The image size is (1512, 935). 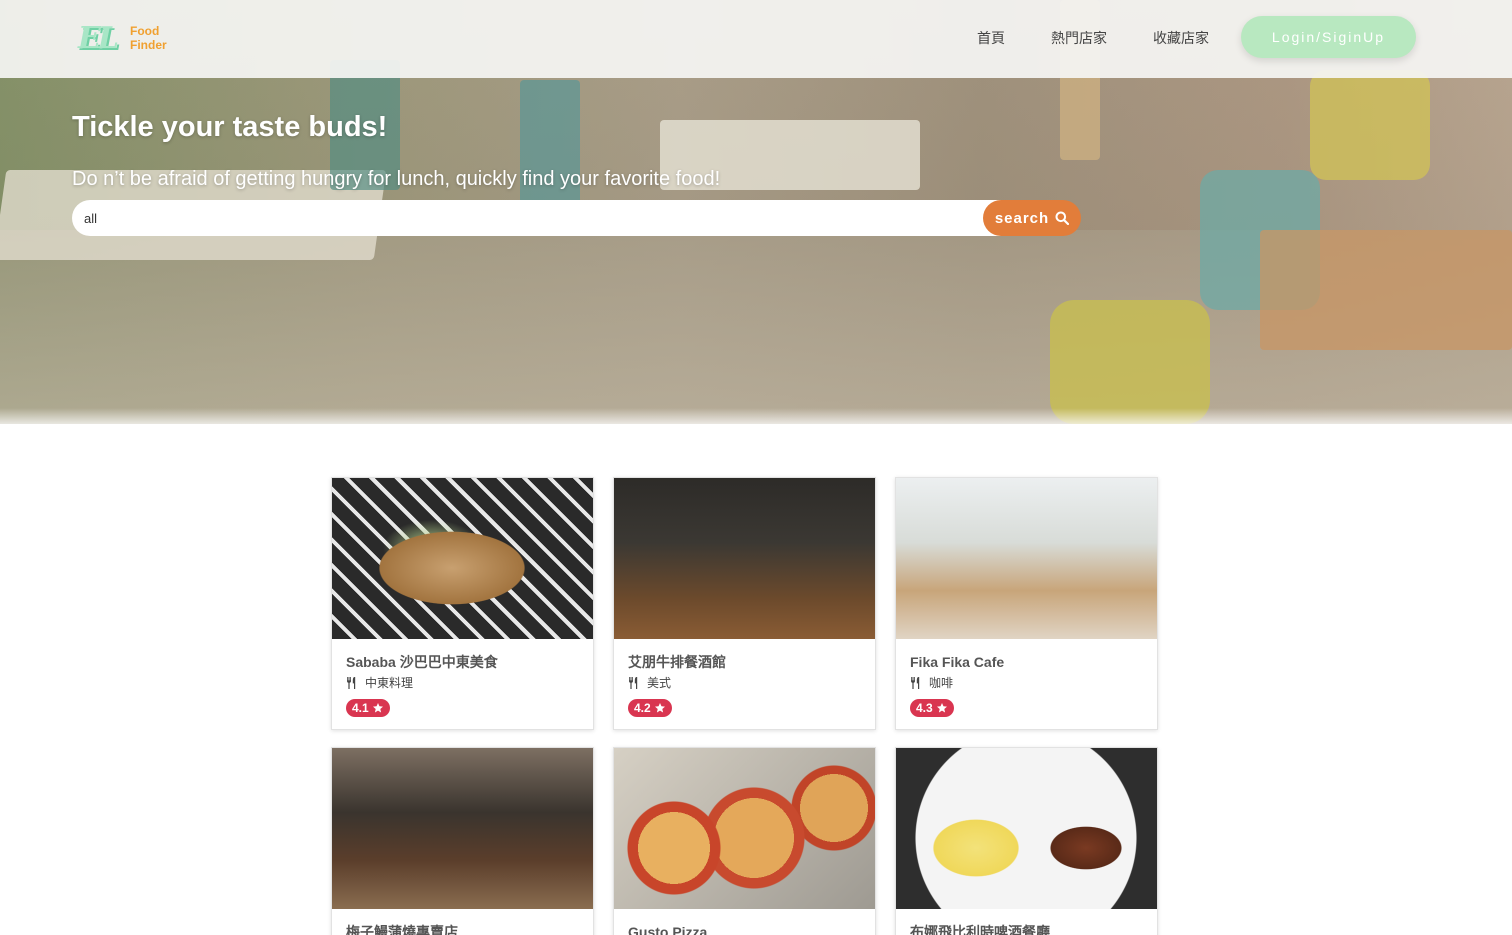 I want to click on logo-text-line1: Food, so click(x=145, y=31).